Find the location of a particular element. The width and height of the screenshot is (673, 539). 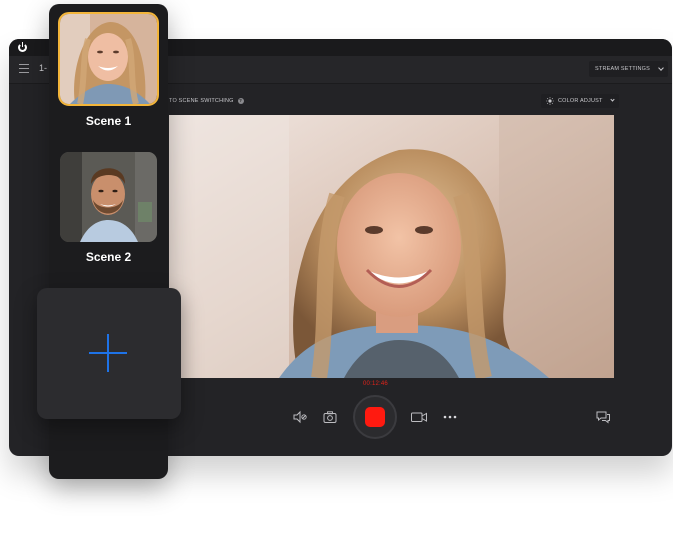

scene-2-image is located at coordinates (108, 197).